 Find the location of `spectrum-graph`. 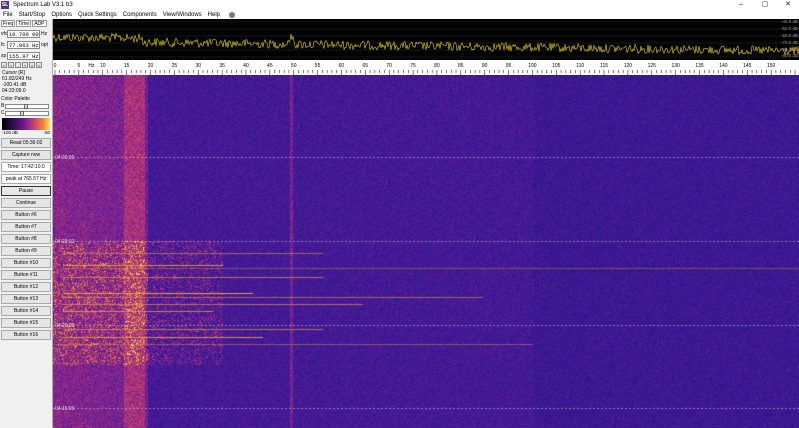

spectrum-graph is located at coordinates (426, 39).